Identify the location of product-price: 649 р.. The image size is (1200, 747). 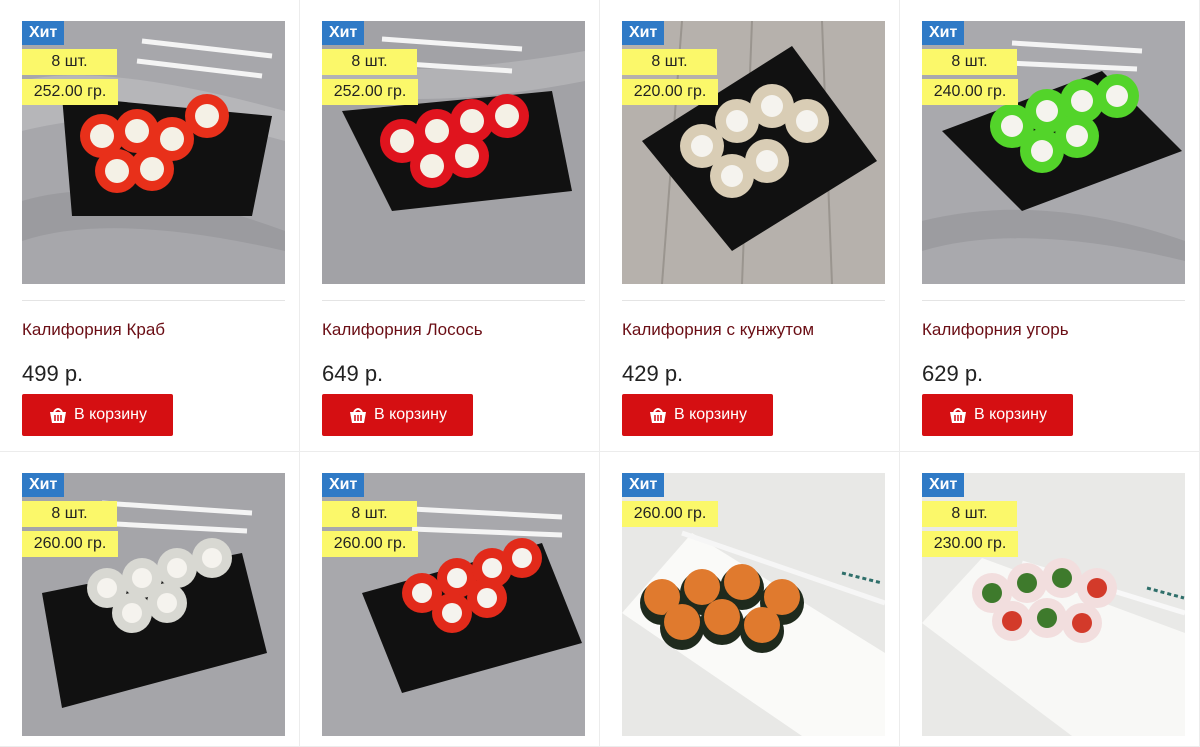
(353, 373).